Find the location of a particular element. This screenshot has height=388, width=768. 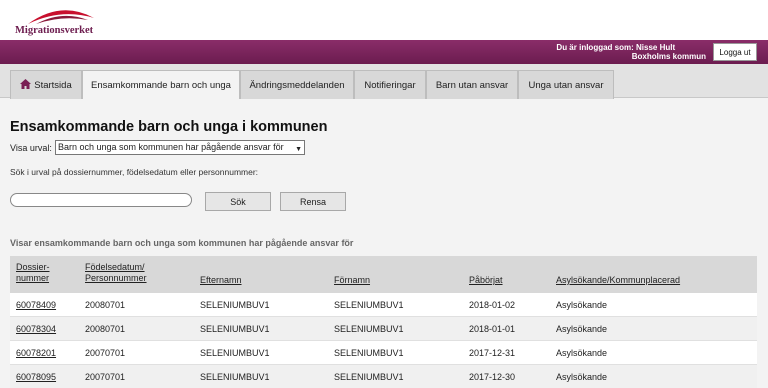

column-header-surname: Efternamn is located at coordinates (221, 280).